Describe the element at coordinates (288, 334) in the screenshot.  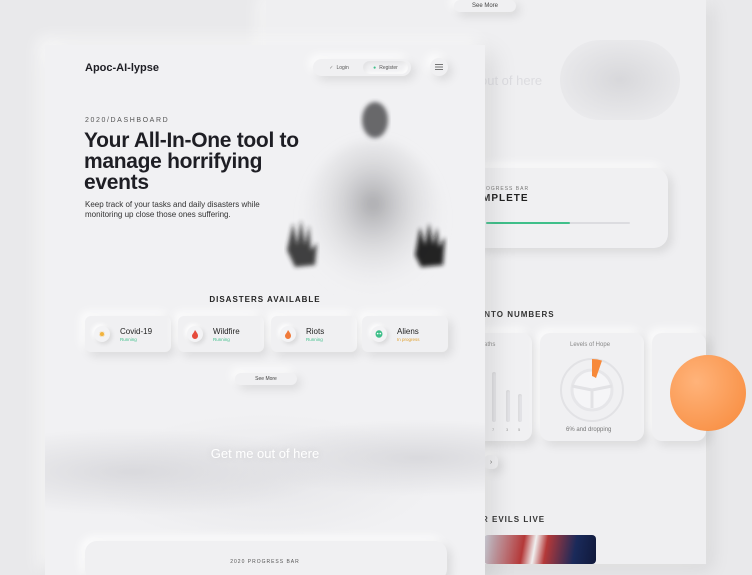
I see `flame-icon` at that location.